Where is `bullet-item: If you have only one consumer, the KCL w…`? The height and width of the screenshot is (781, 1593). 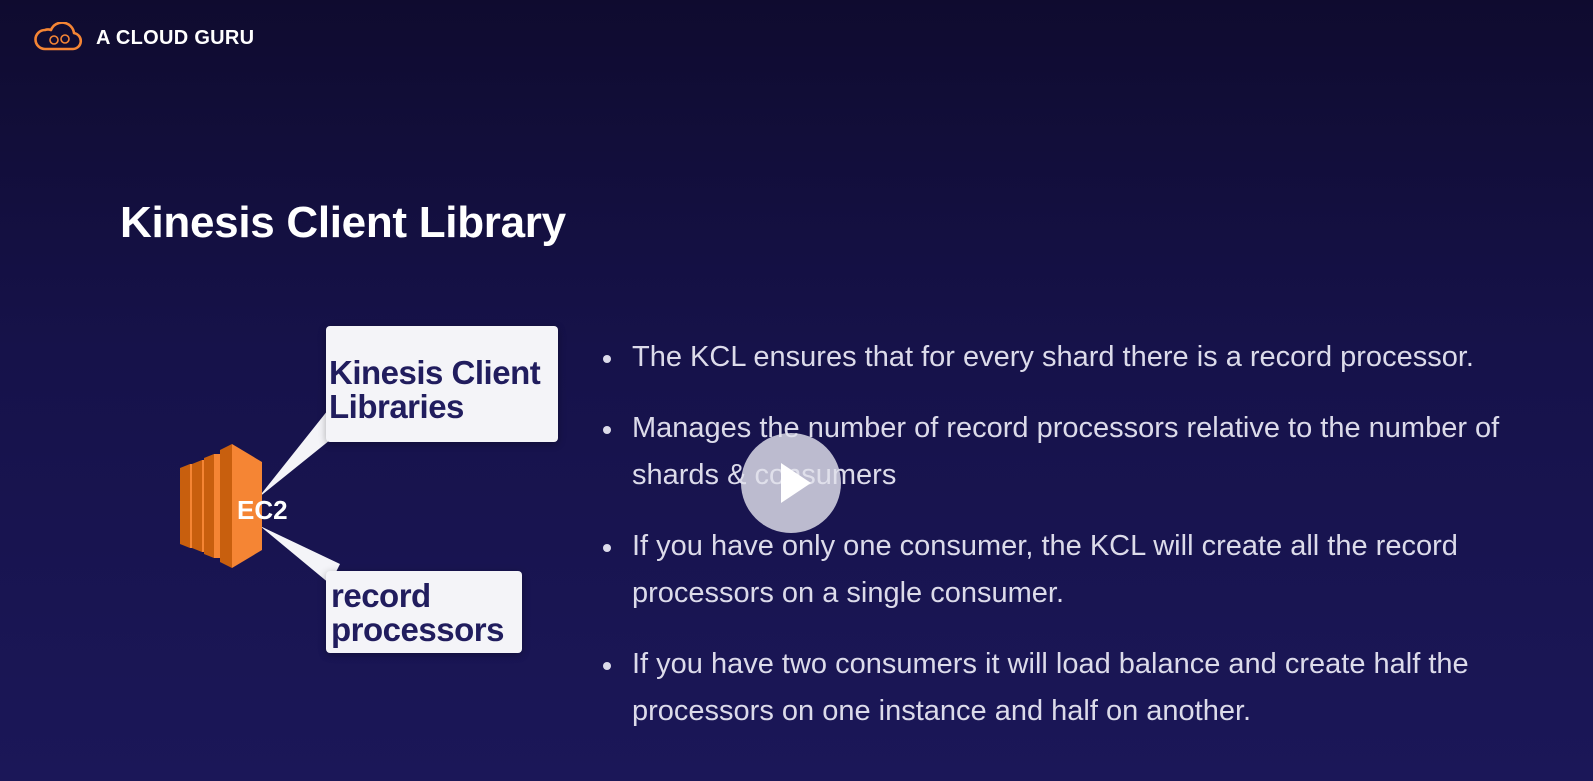
bullet-item: If you have only one consumer, the KCL w… is located at coordinates (1080, 570).